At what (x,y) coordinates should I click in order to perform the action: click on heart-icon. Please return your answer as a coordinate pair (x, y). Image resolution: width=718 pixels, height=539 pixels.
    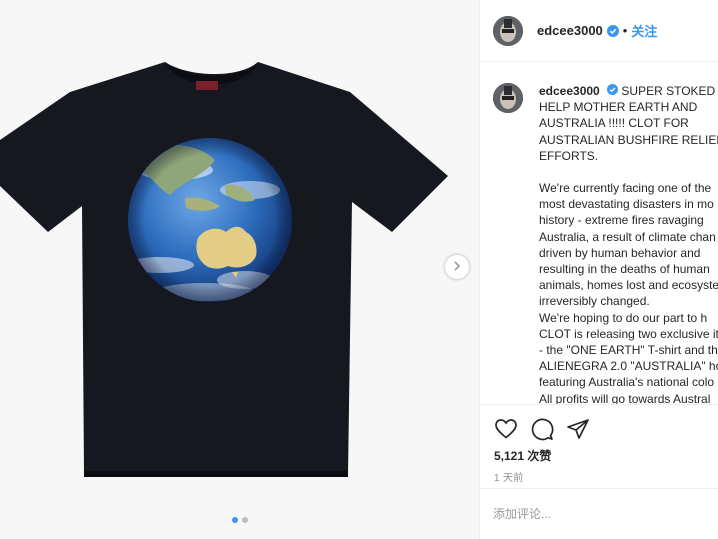
    Looking at the image, I should click on (506, 429).